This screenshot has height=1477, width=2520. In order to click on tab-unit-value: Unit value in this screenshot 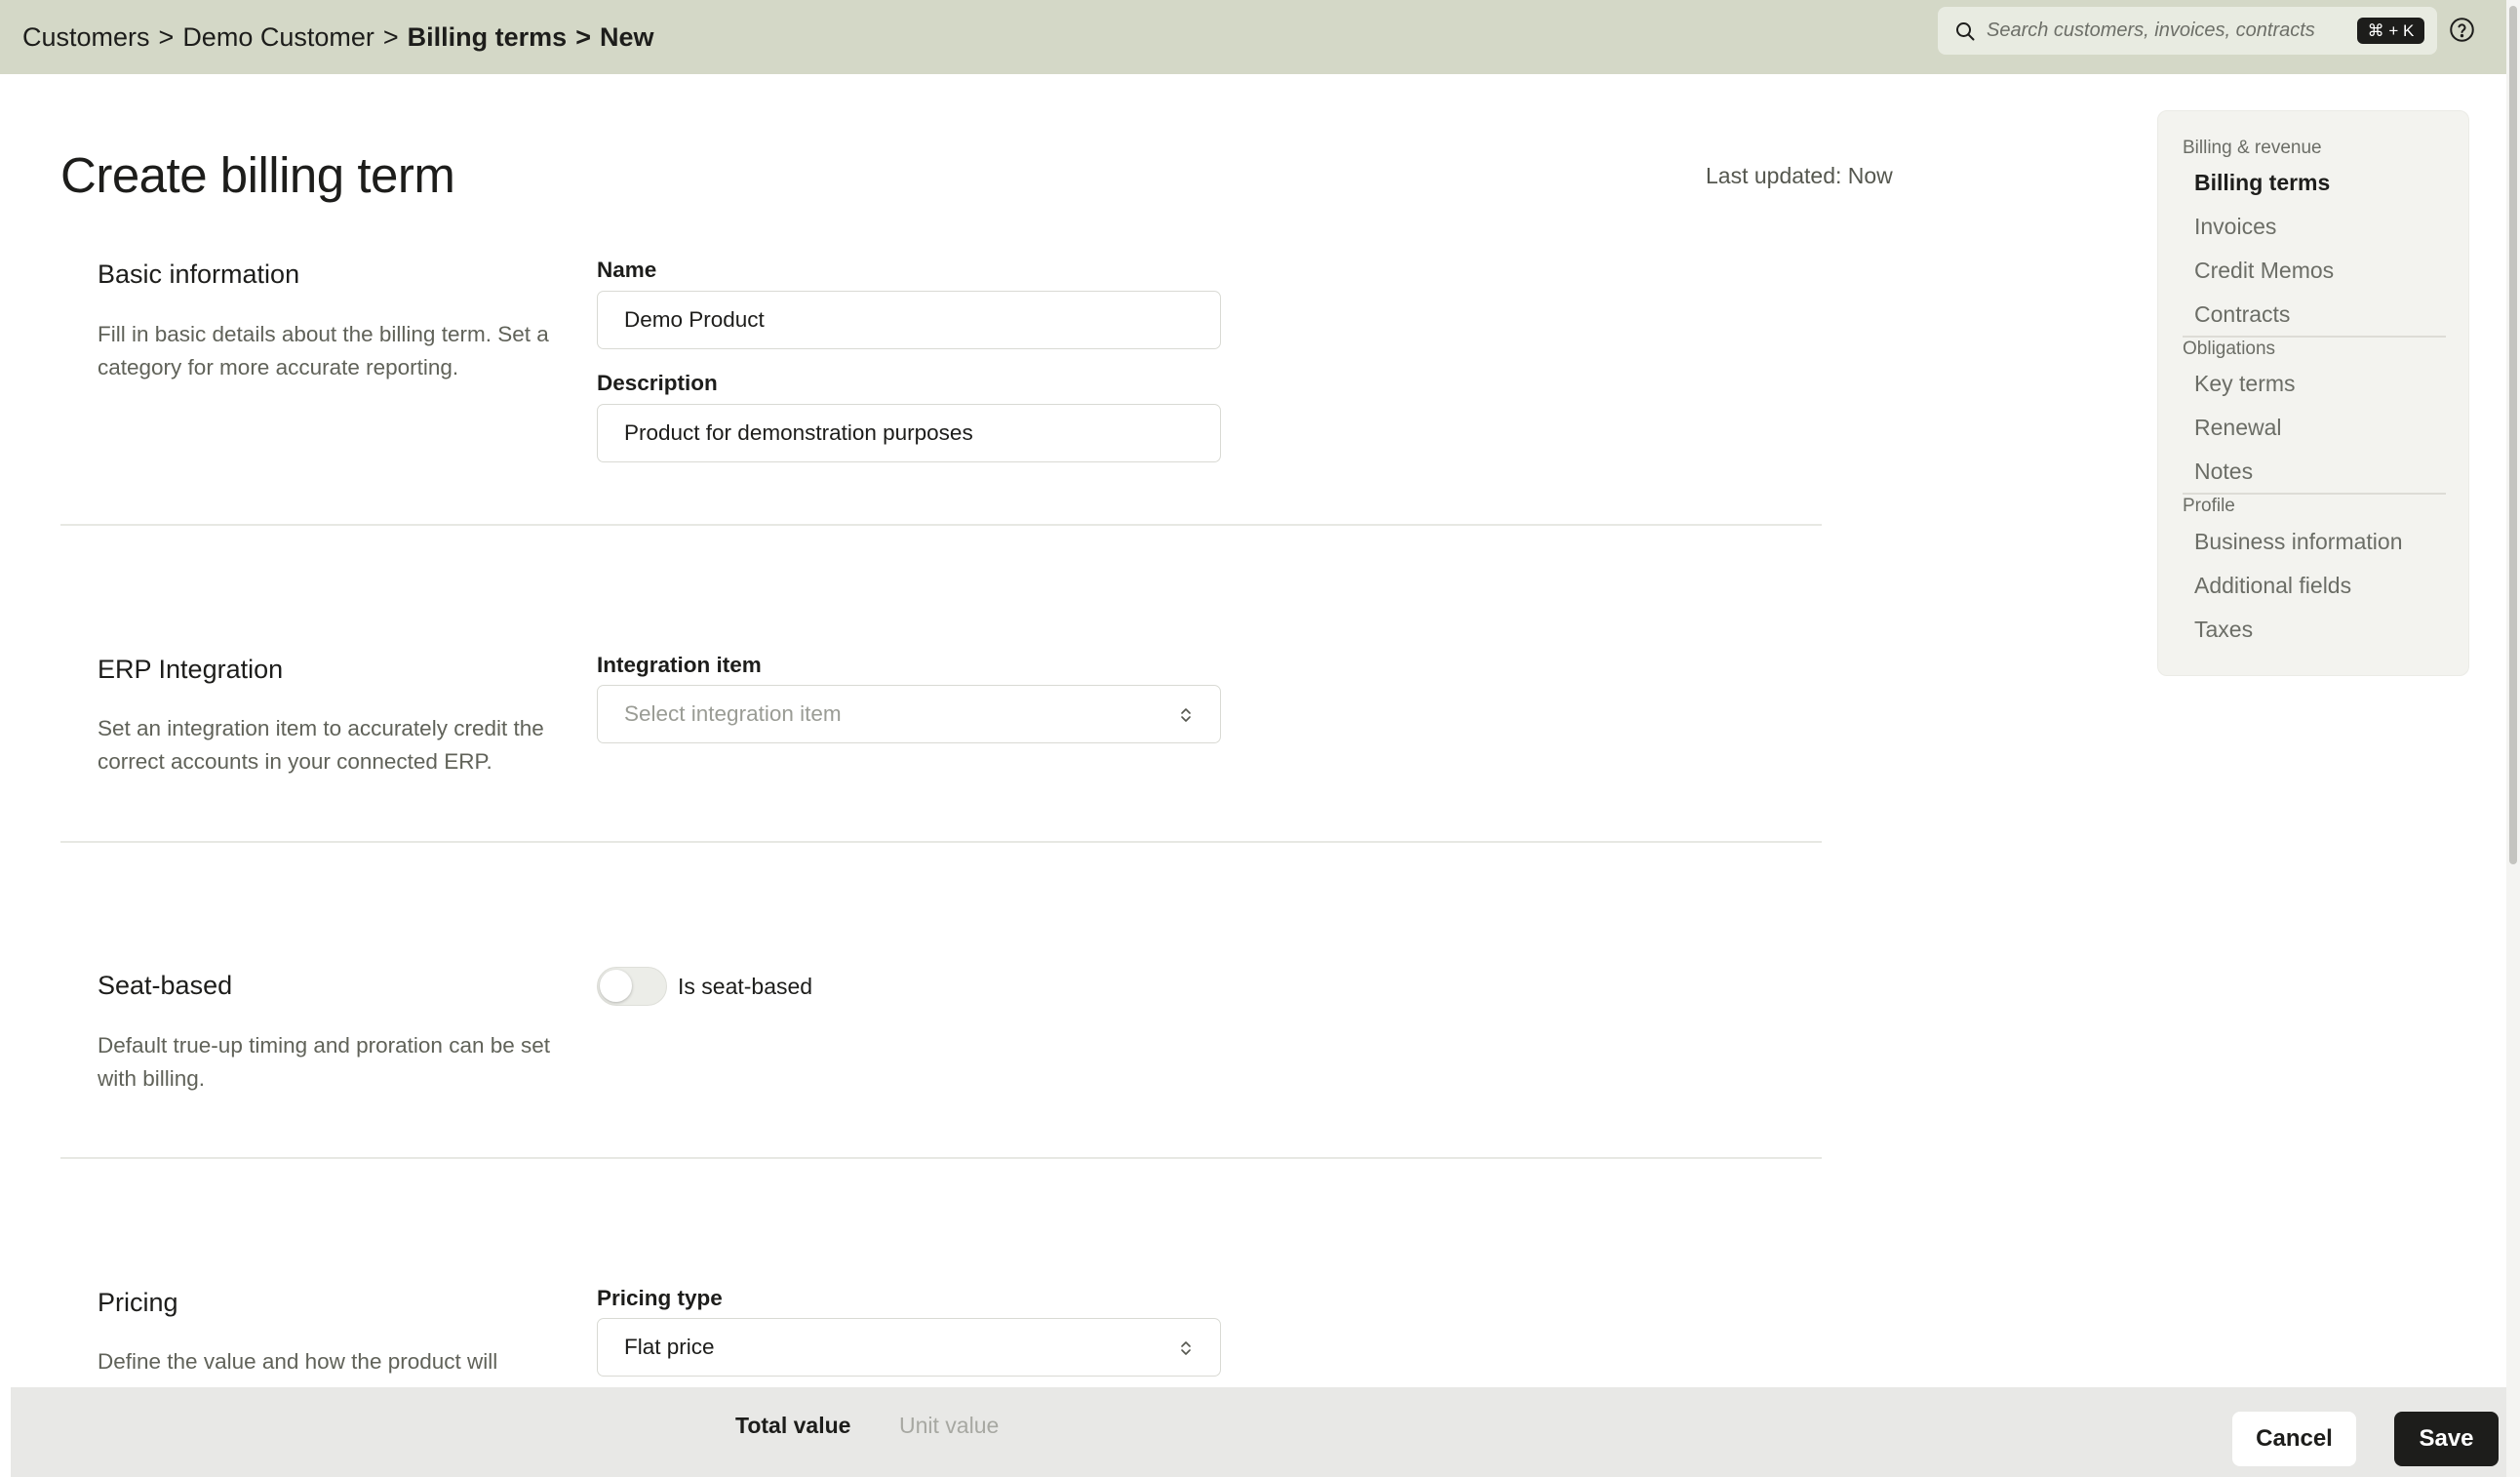, I will do `click(949, 1426)`.